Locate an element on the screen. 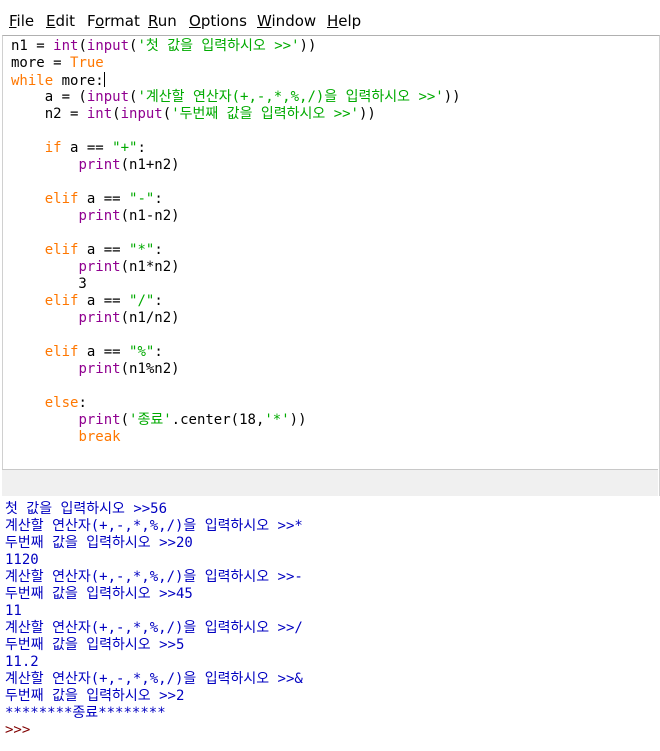 The height and width of the screenshot is (751, 660). shell-prompt: >>> is located at coordinates (17, 730).